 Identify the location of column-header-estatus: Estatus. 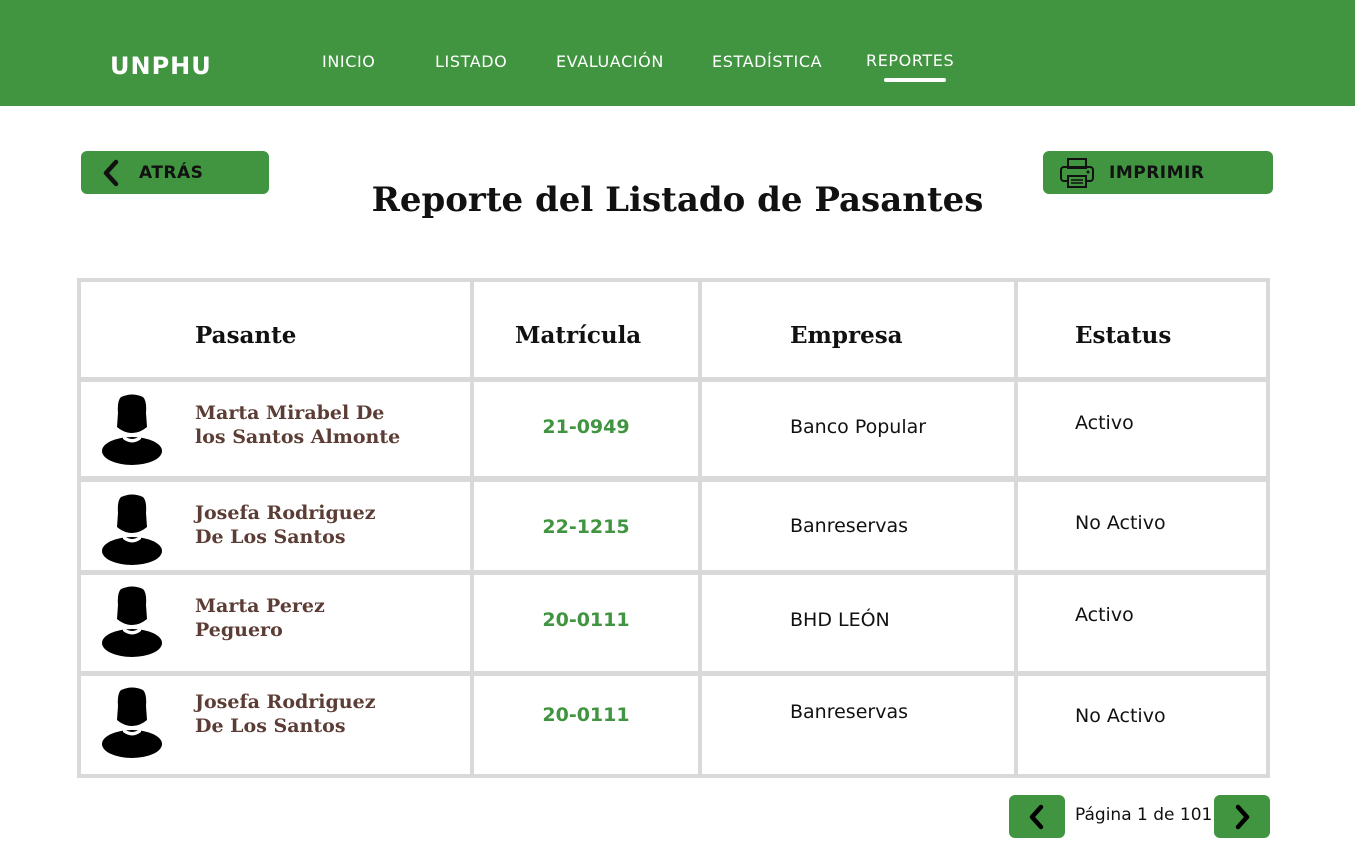
(1123, 335).